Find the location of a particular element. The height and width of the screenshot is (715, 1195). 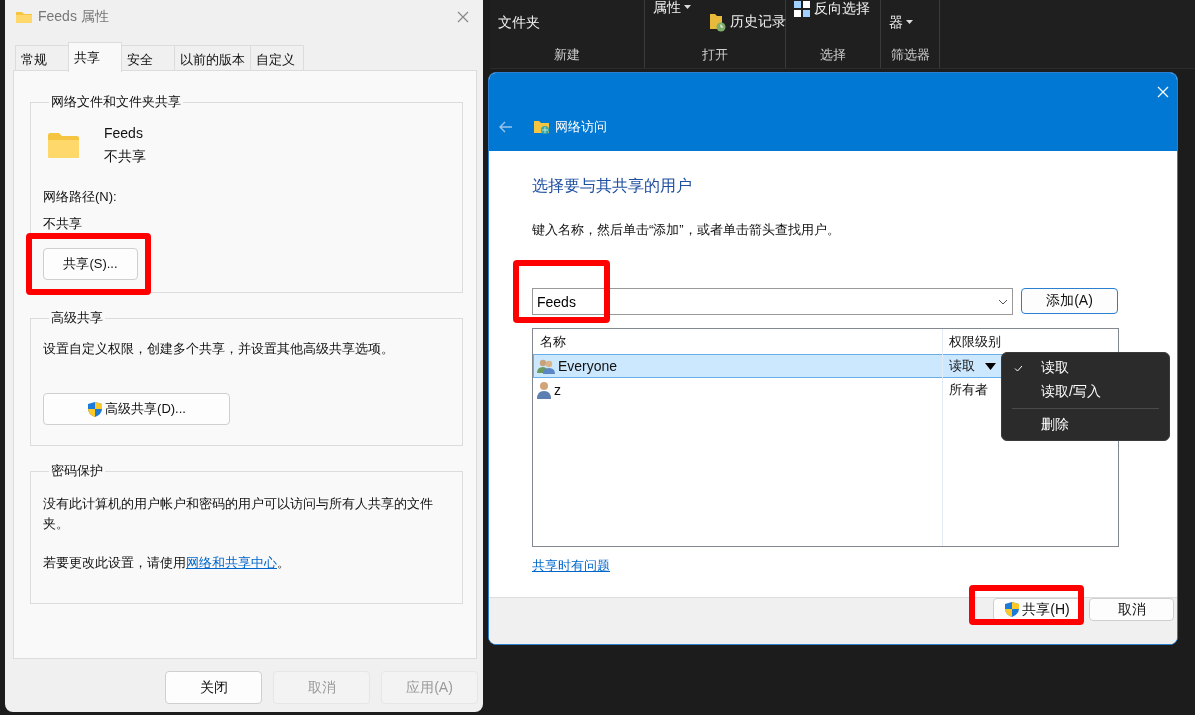

path-label: 网络路径(N): is located at coordinates (80, 197).